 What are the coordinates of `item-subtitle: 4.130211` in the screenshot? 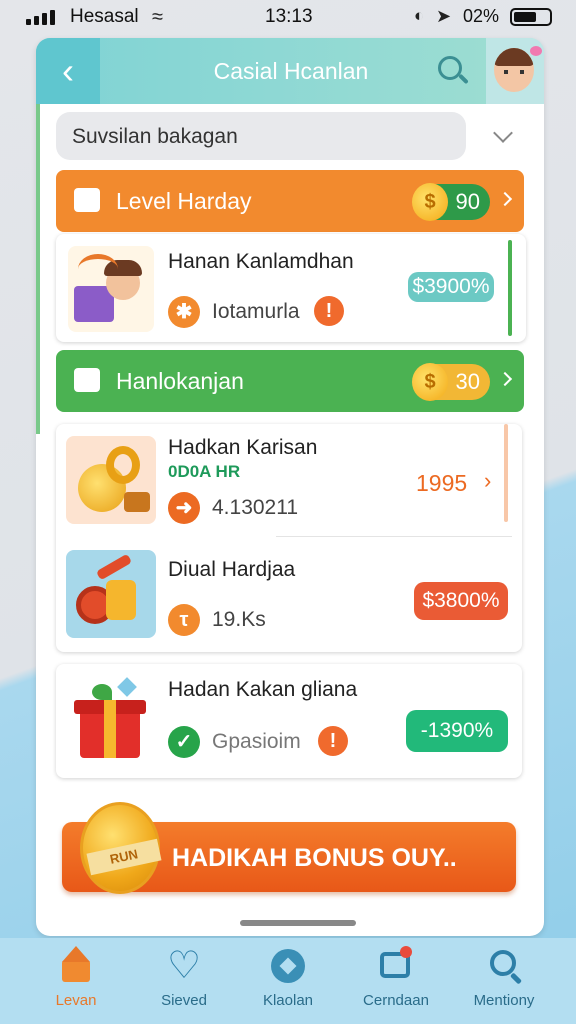 It's located at (255, 507).